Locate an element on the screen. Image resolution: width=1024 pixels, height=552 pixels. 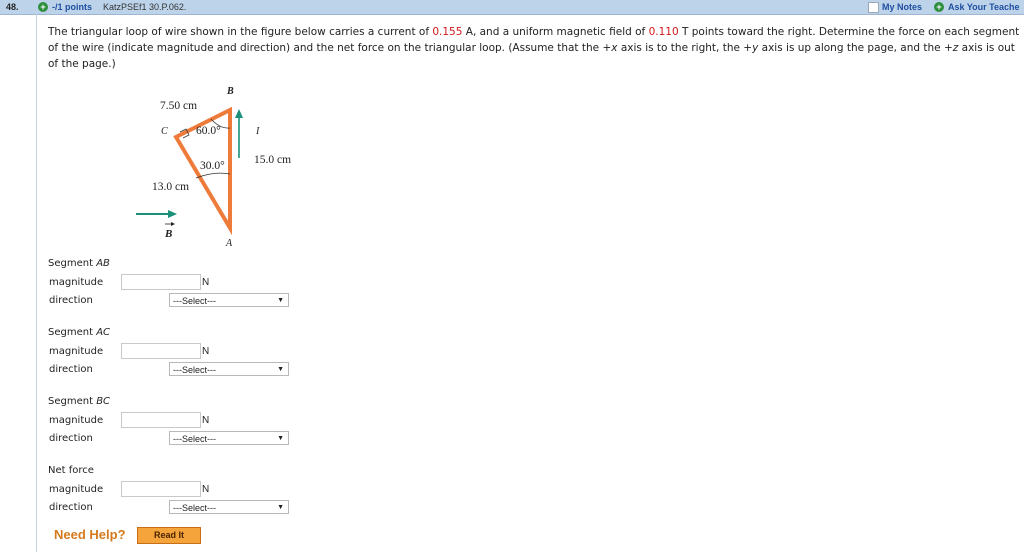
segment-bc-magnitude-input is located at coordinates (161, 420).